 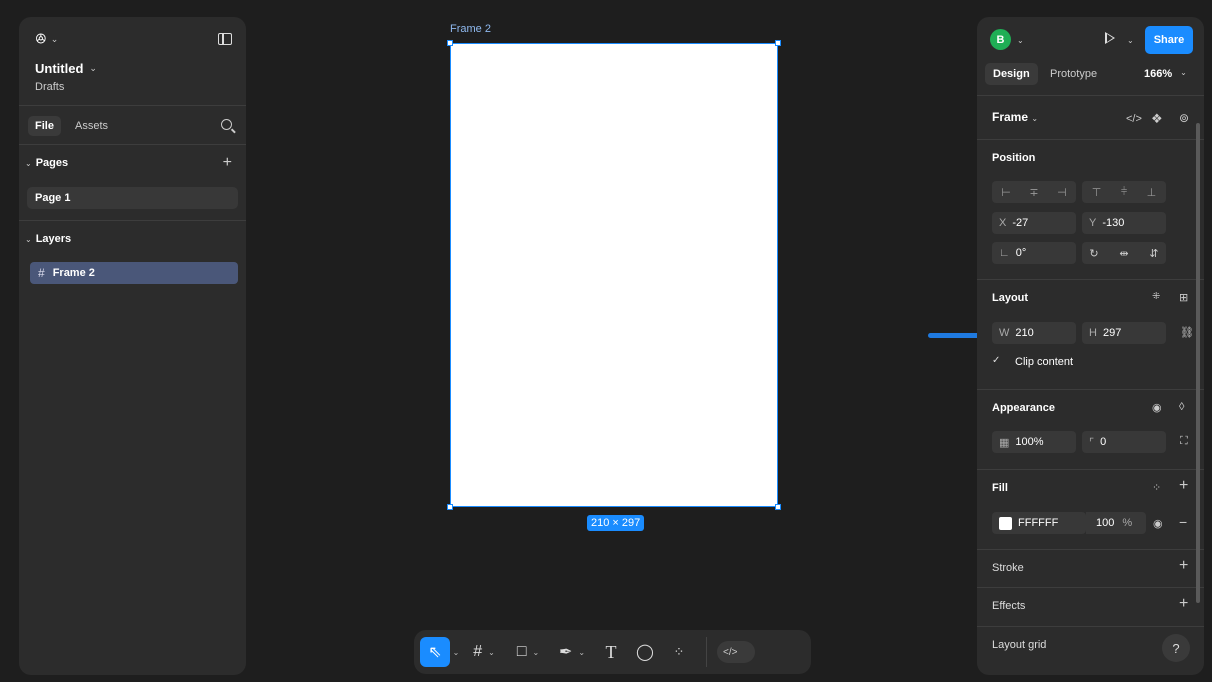 What do you see at coordinates (1183, 297) in the screenshot?
I see `auto-layout-icon: ⊞` at bounding box center [1183, 297].